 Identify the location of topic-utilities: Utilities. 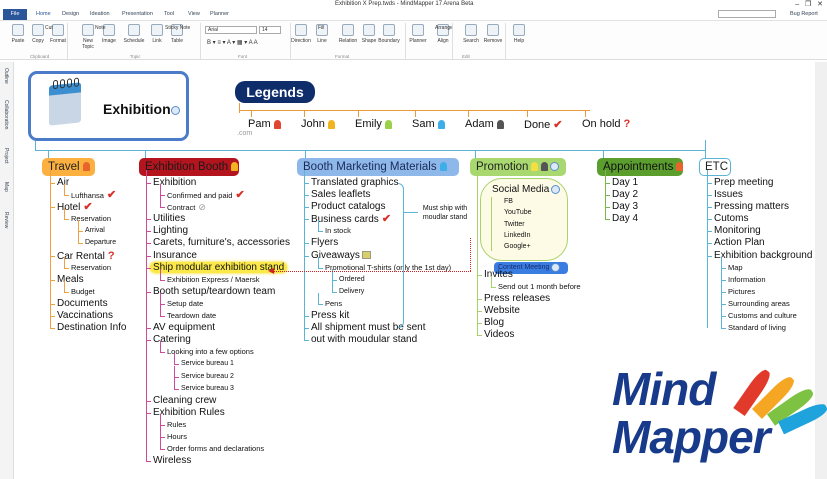
(216, 219).